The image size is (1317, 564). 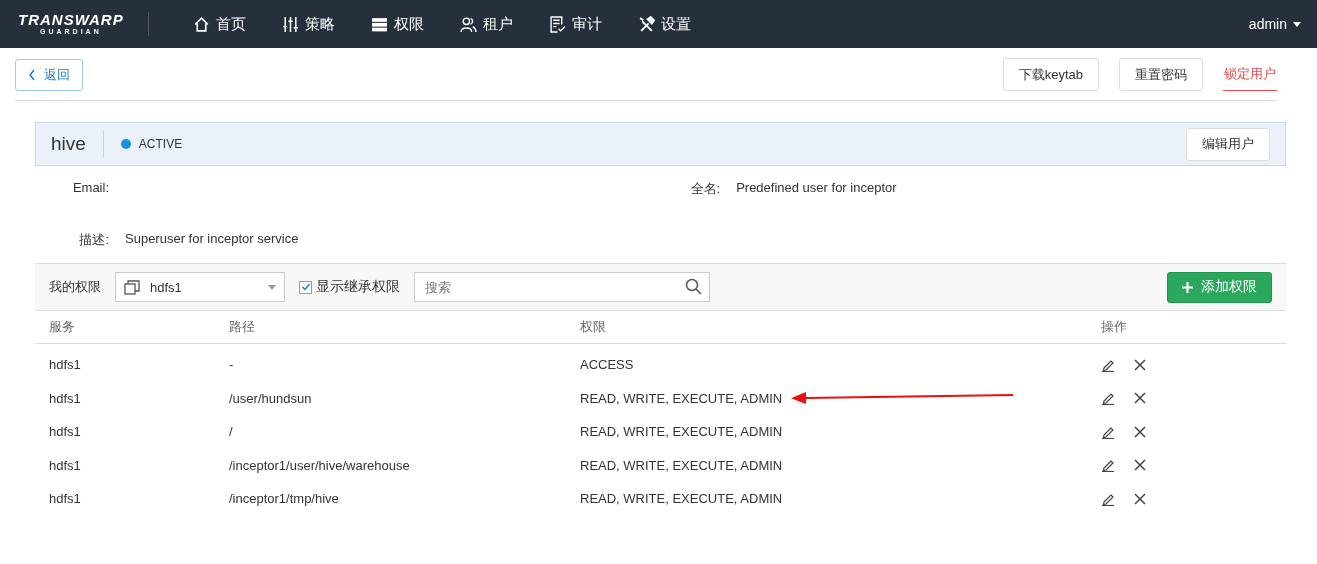 I want to click on field-value: Superuser for inceptor service, so click(x=212, y=239).